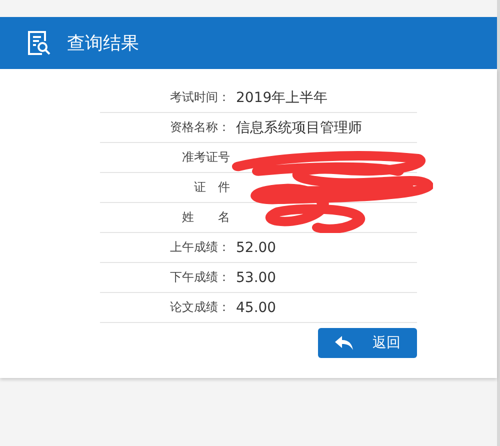 This screenshot has height=446, width=500. I want to click on field-value: 45.00, so click(256, 308).